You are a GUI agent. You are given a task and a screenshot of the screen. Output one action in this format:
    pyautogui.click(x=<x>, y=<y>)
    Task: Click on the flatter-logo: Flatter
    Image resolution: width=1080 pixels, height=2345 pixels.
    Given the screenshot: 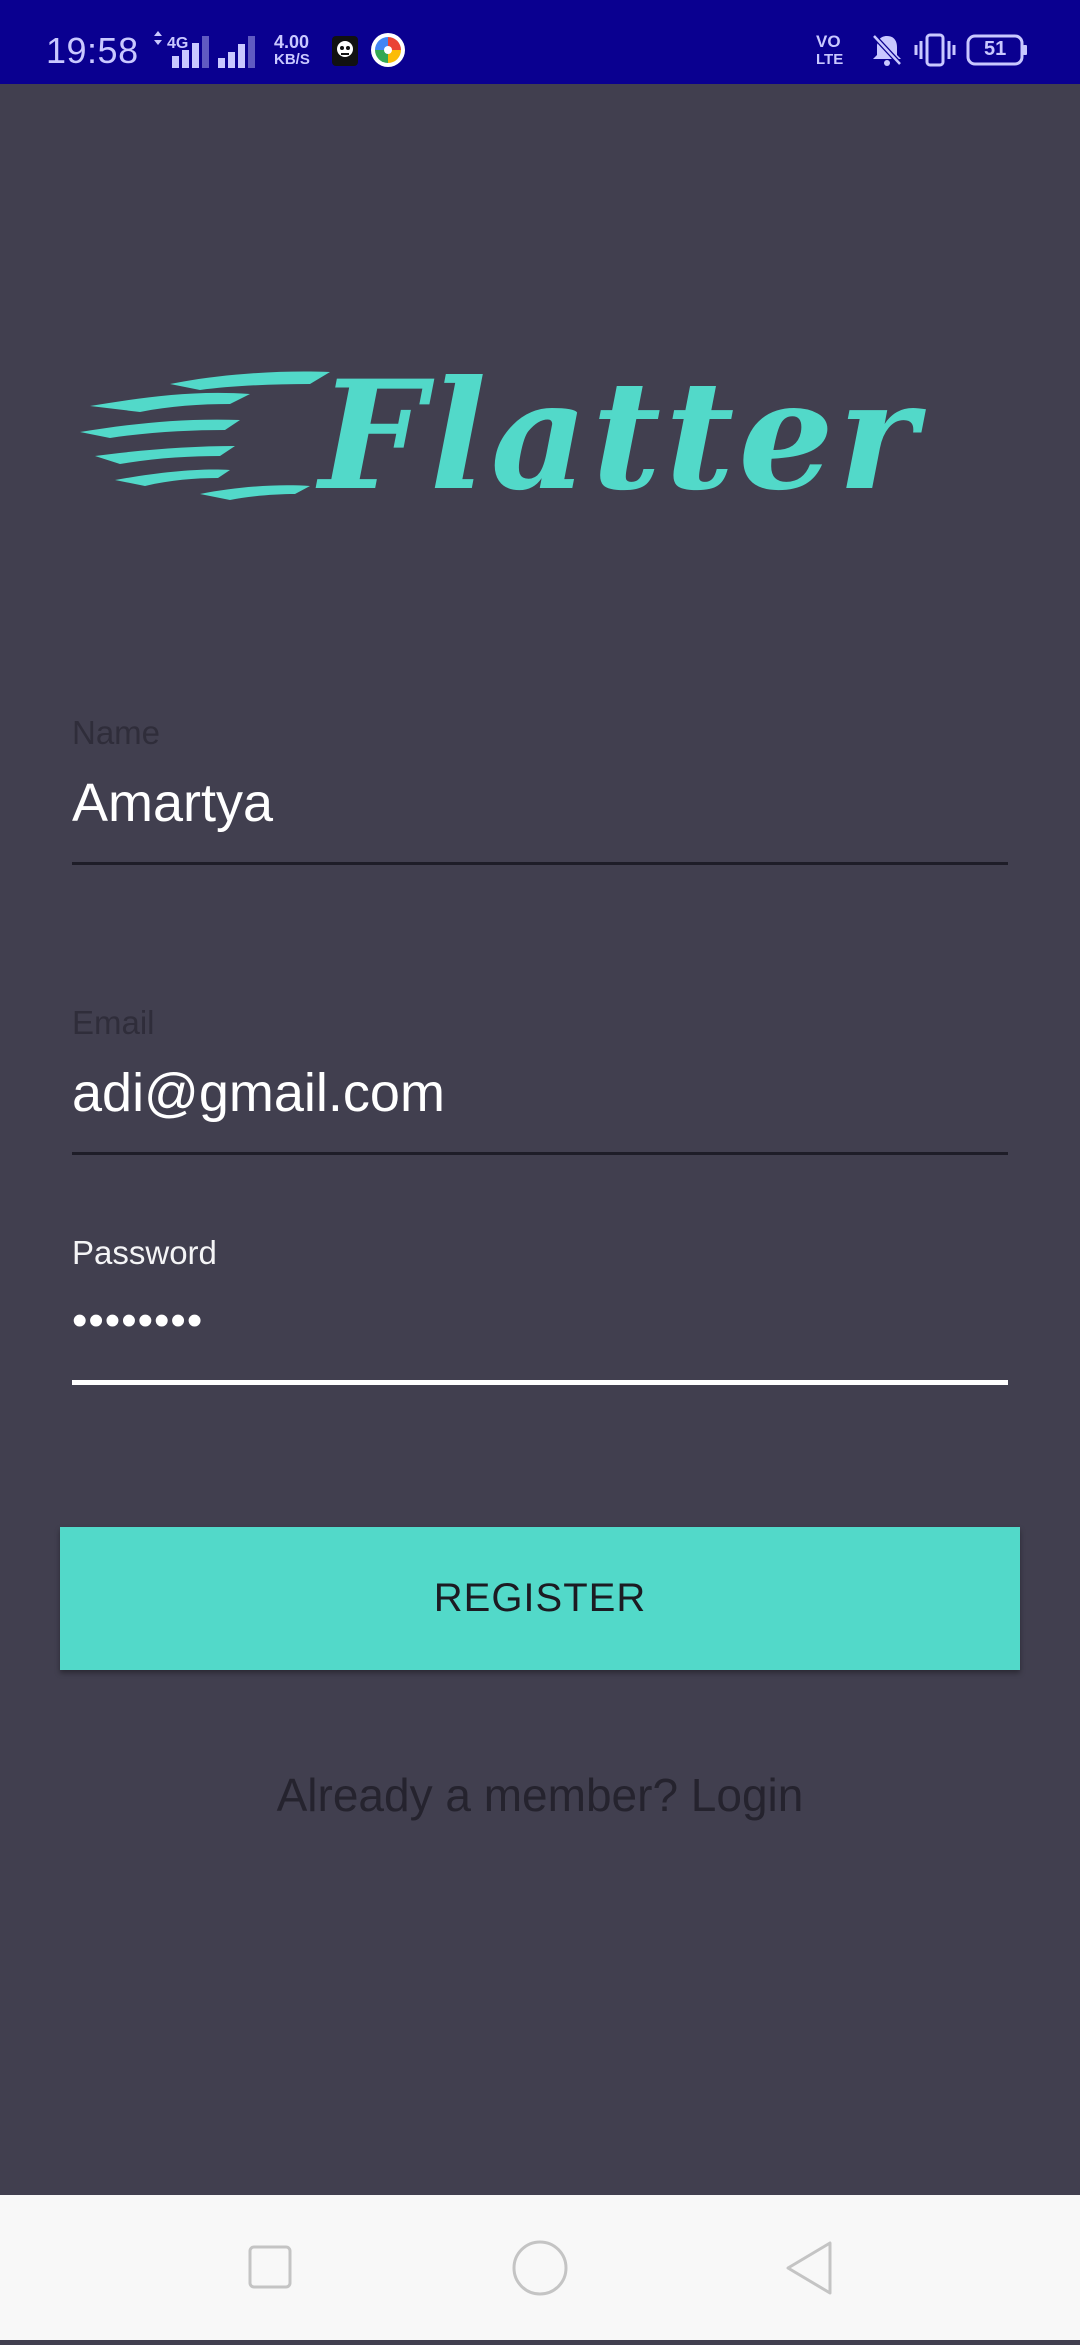 What is the action you would take?
    pyautogui.click(x=503, y=435)
    